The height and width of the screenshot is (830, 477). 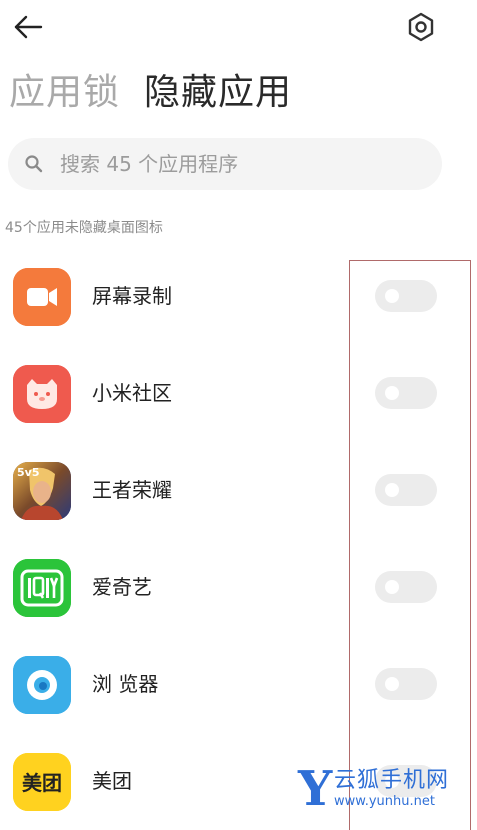 I want to click on browser-icon, so click(x=42, y=685).